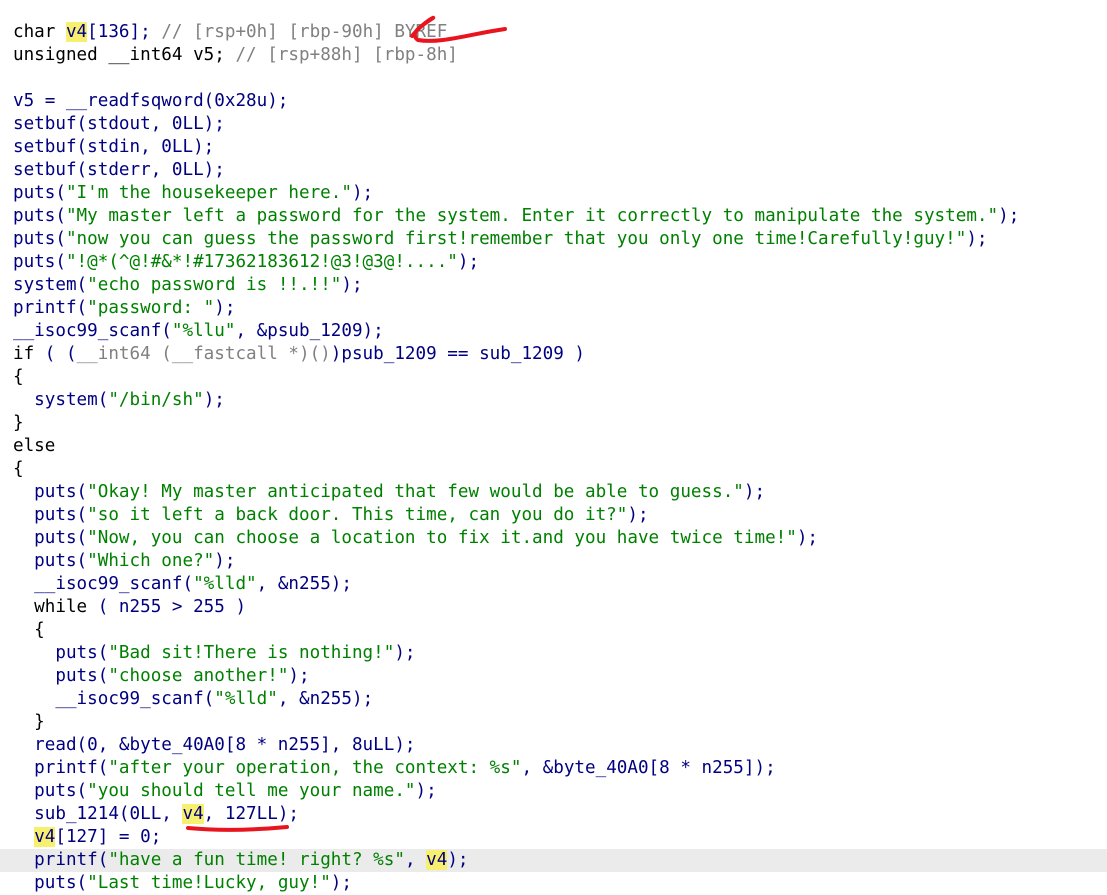 This screenshot has height=895, width=1107. I want to click on code-line: system("echo password is !!.!!");, so click(560, 285).